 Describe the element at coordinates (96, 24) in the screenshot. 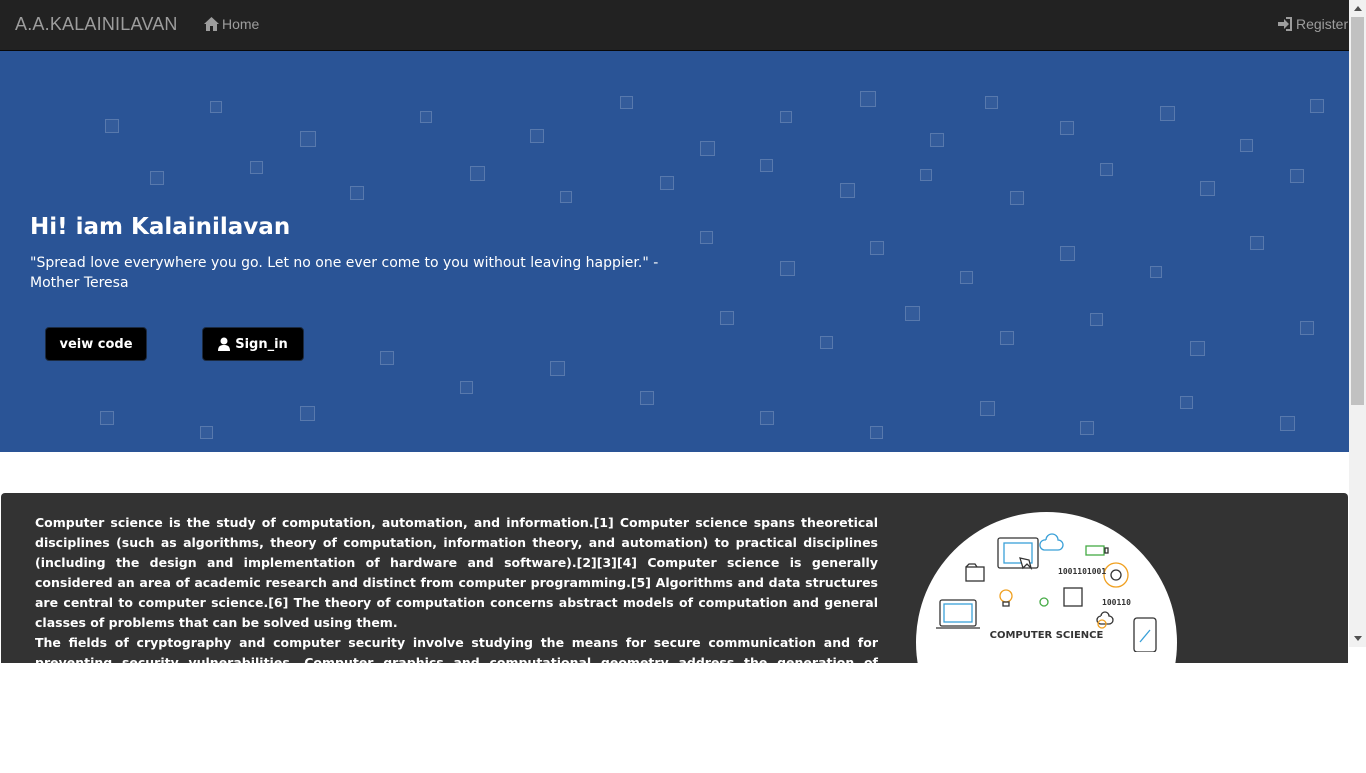

I see `brand-name: A.A.KALAINILAVAN` at that location.